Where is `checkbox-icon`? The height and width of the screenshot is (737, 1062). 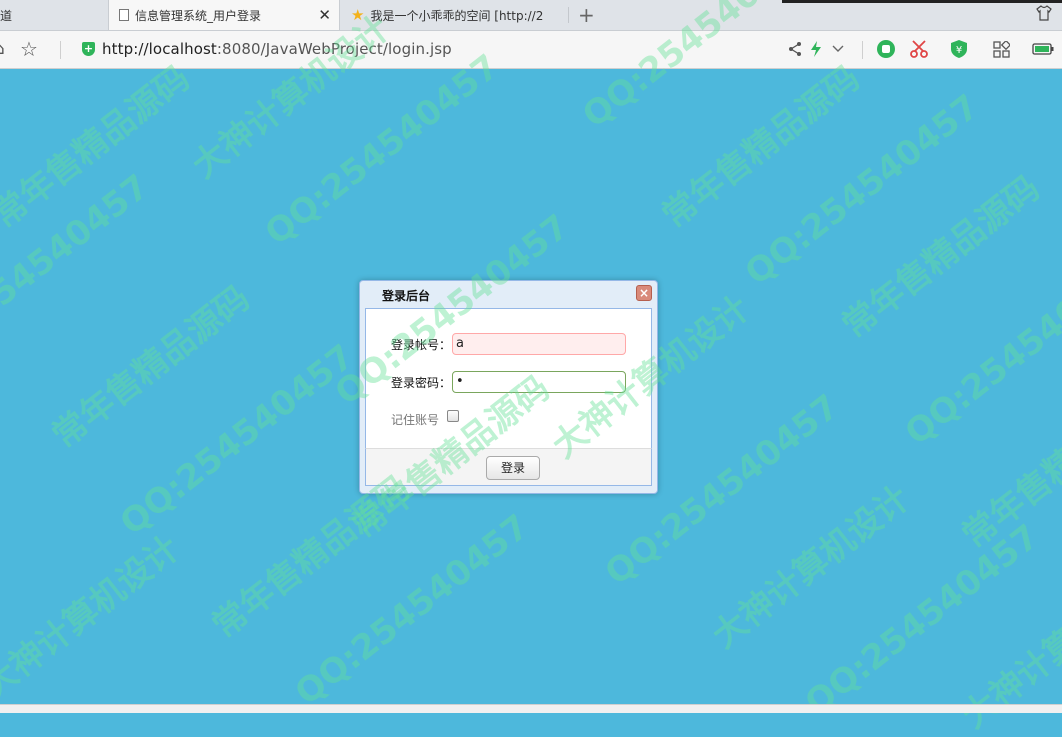
checkbox-icon is located at coordinates (453, 416).